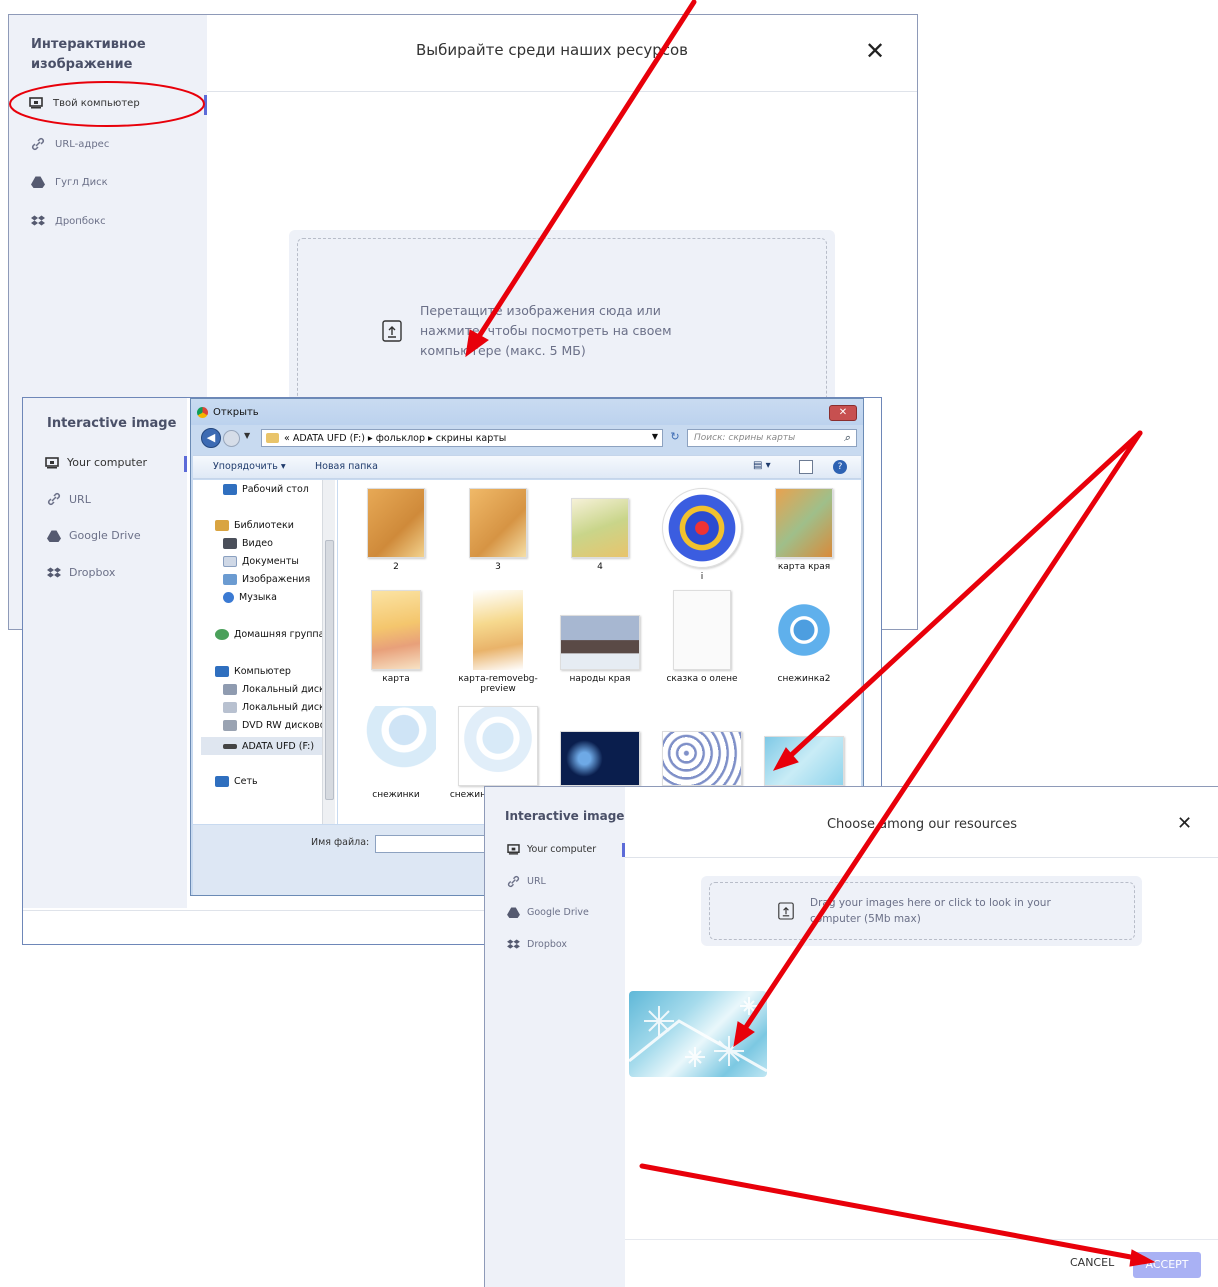  I want to click on sidebar-item-your-computer: Твой компьютер, so click(84, 103).